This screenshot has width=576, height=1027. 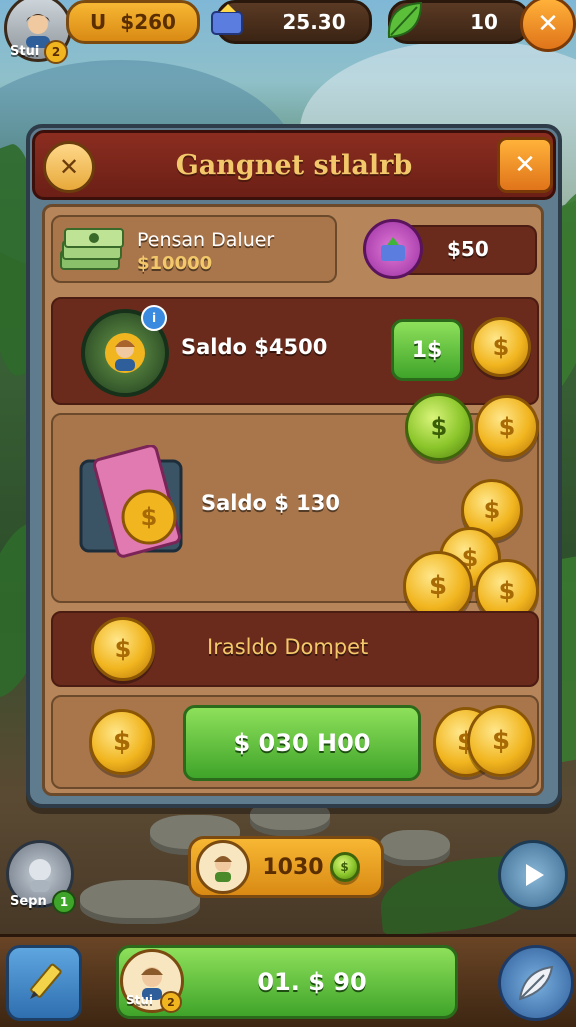 I want to click on pencil-icon, so click(x=46, y=981).